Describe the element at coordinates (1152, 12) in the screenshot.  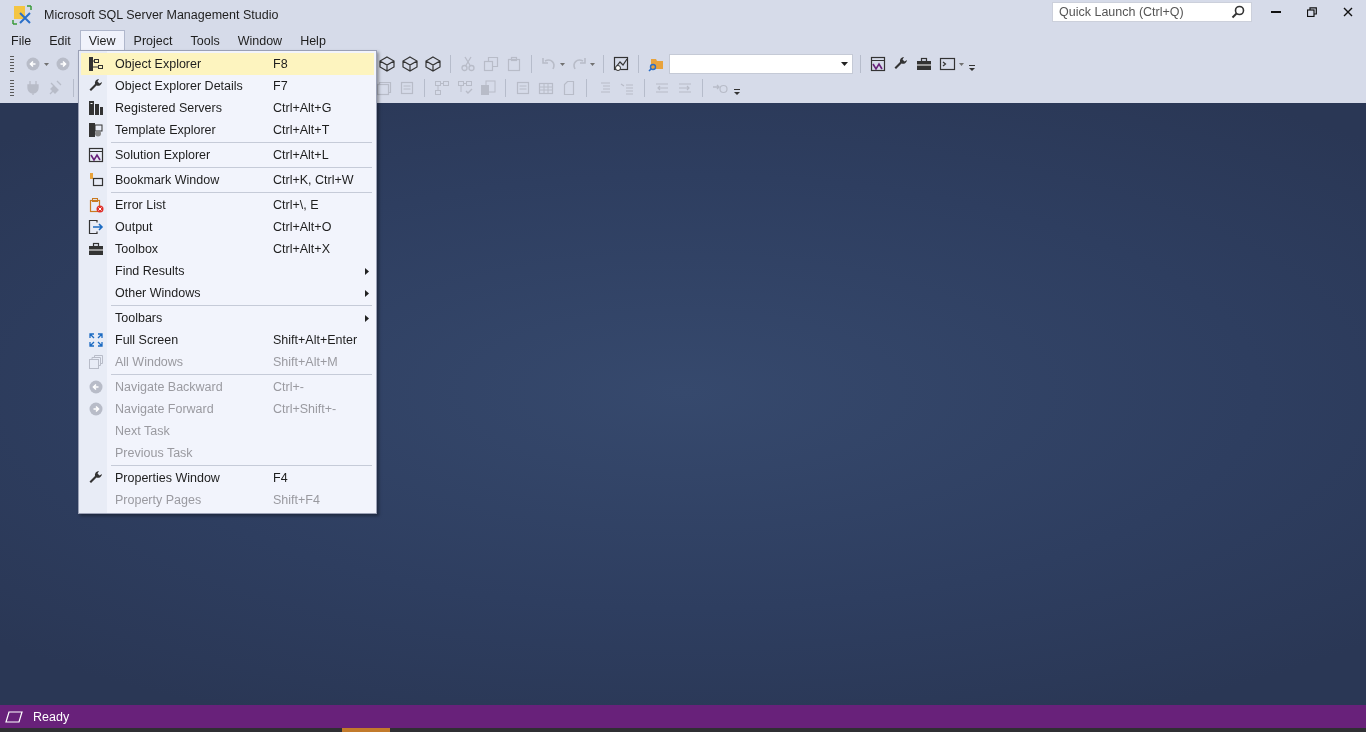
I see `quick-launch-field: Quick Launch (Ctrl+Q)` at that location.